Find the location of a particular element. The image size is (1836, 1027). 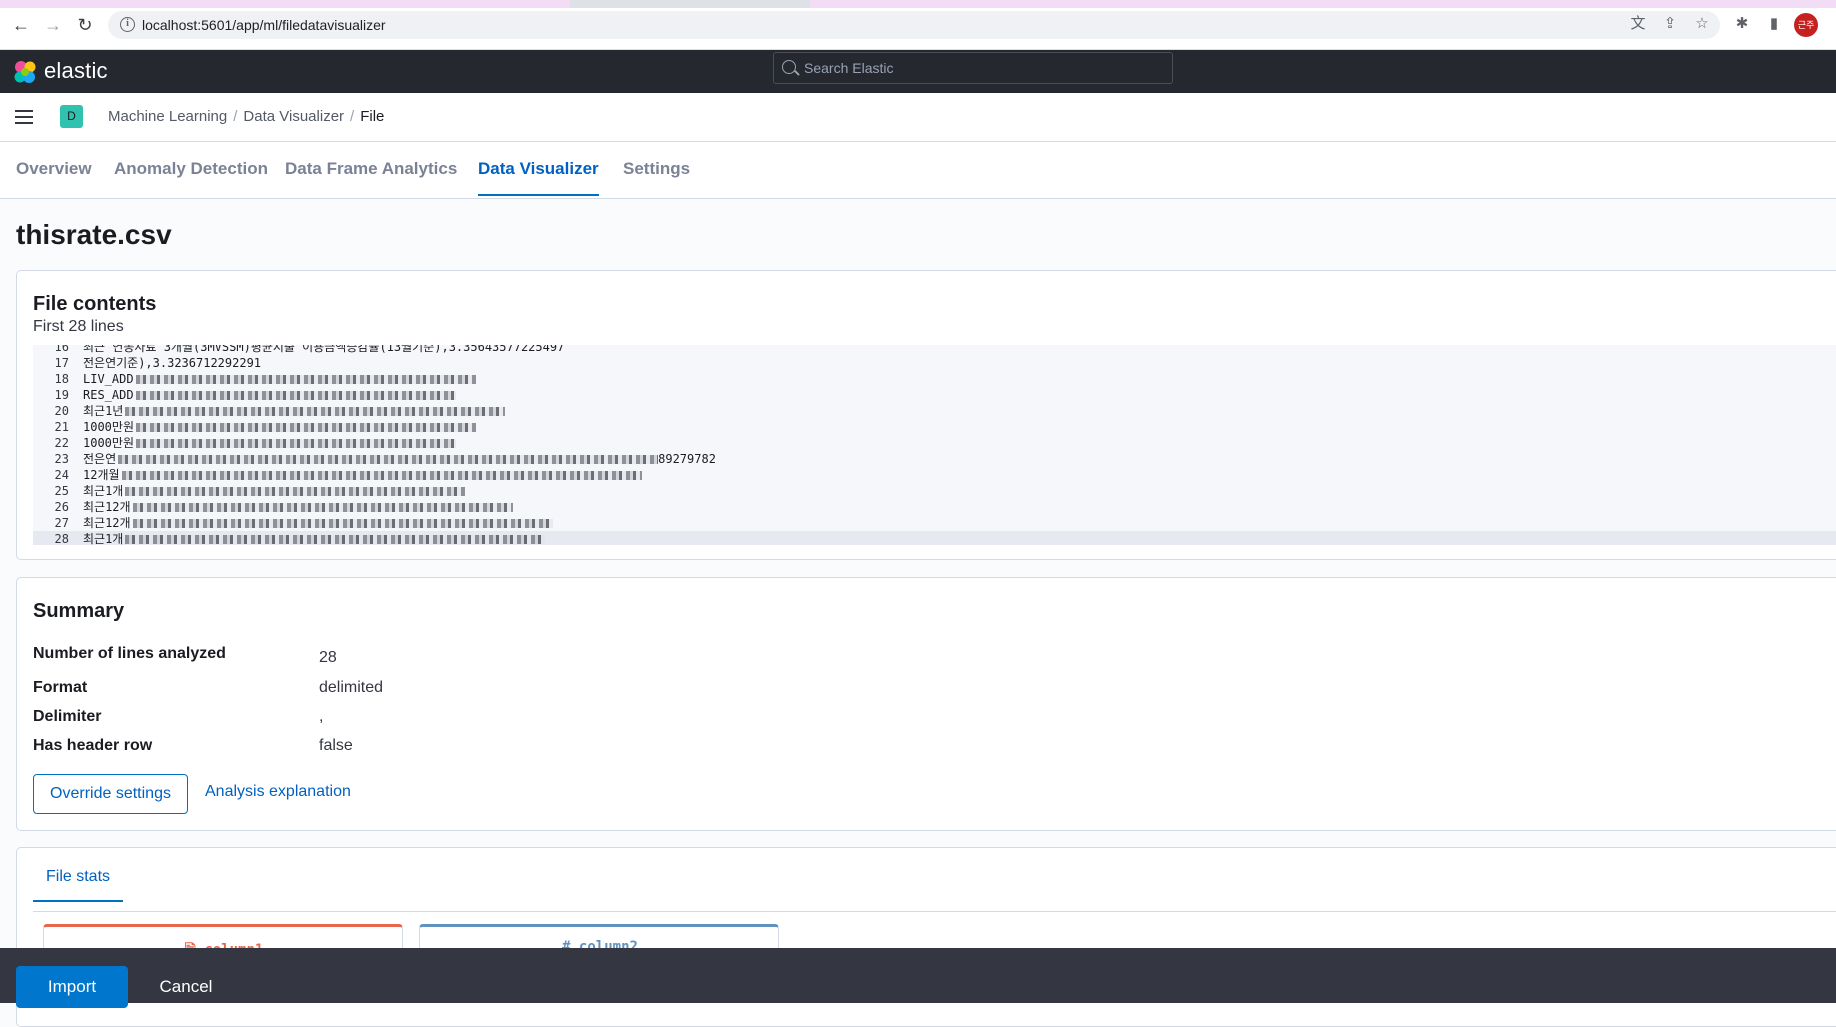

line-number: 20 is located at coordinates (61, 411).